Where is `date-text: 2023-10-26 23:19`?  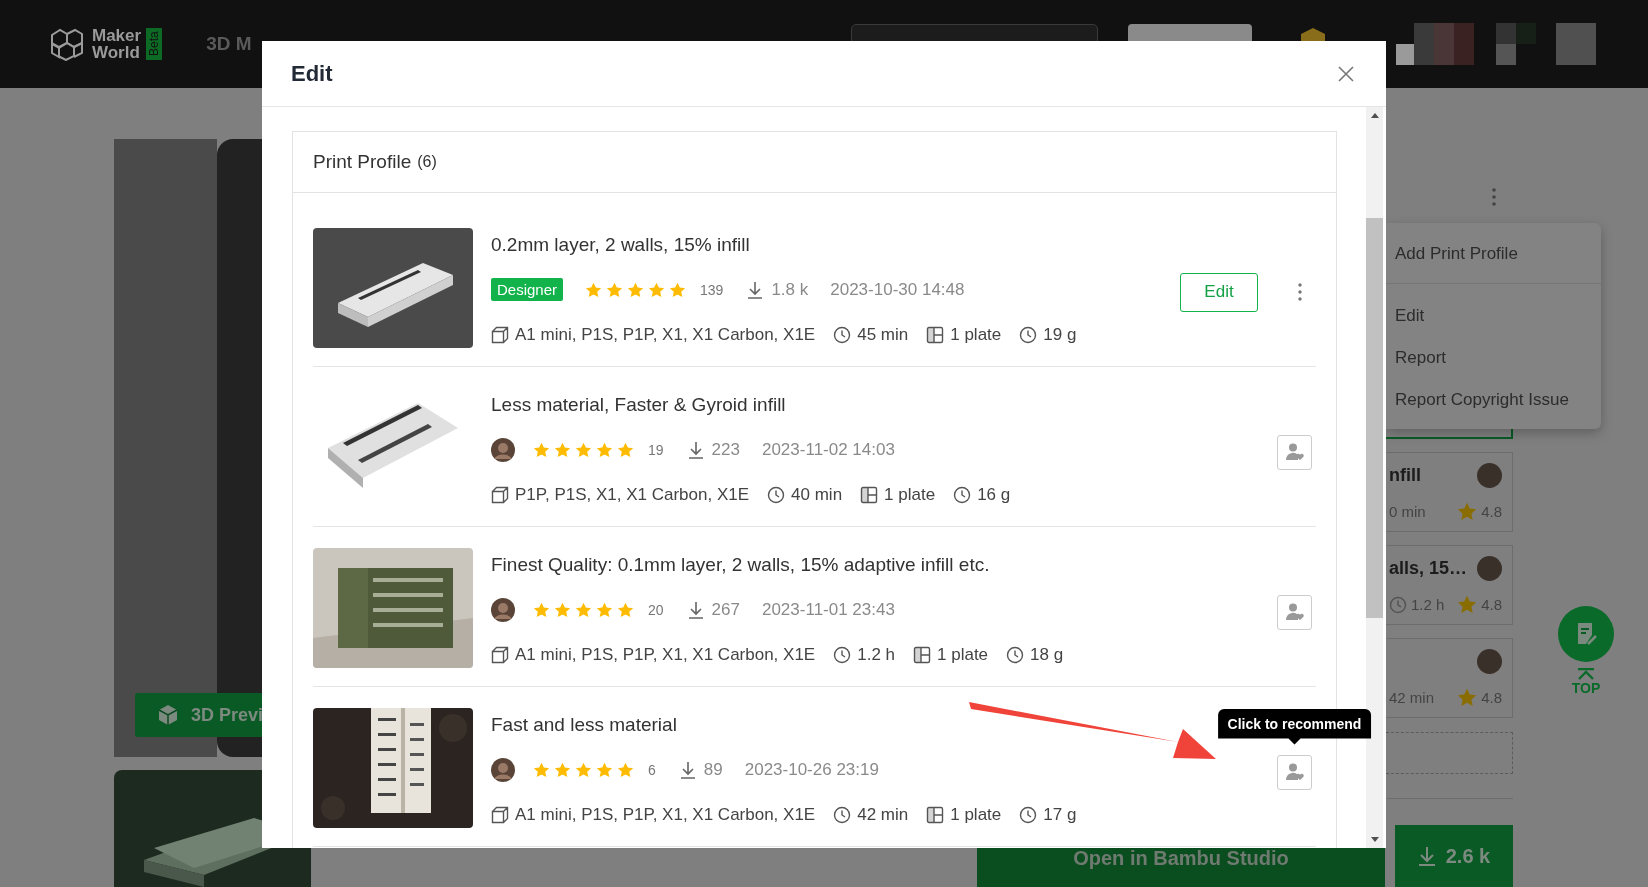
date-text: 2023-10-26 23:19 is located at coordinates (811, 769).